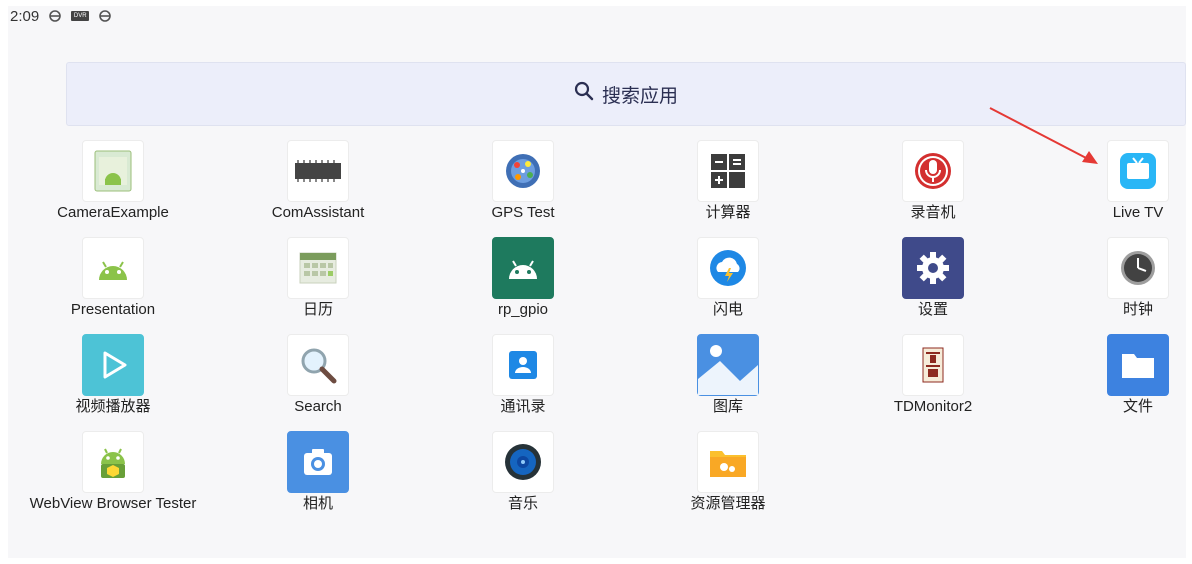 This screenshot has height=564, width=1192. What do you see at coordinates (318, 171) in the screenshot?
I see `com-assistant-icon` at bounding box center [318, 171].